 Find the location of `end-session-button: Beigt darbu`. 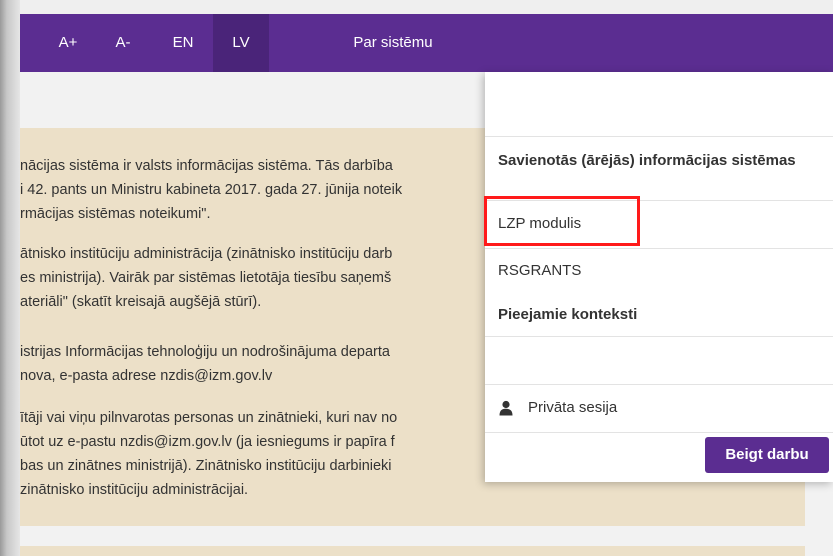

end-session-button: Beigt darbu is located at coordinates (767, 455).